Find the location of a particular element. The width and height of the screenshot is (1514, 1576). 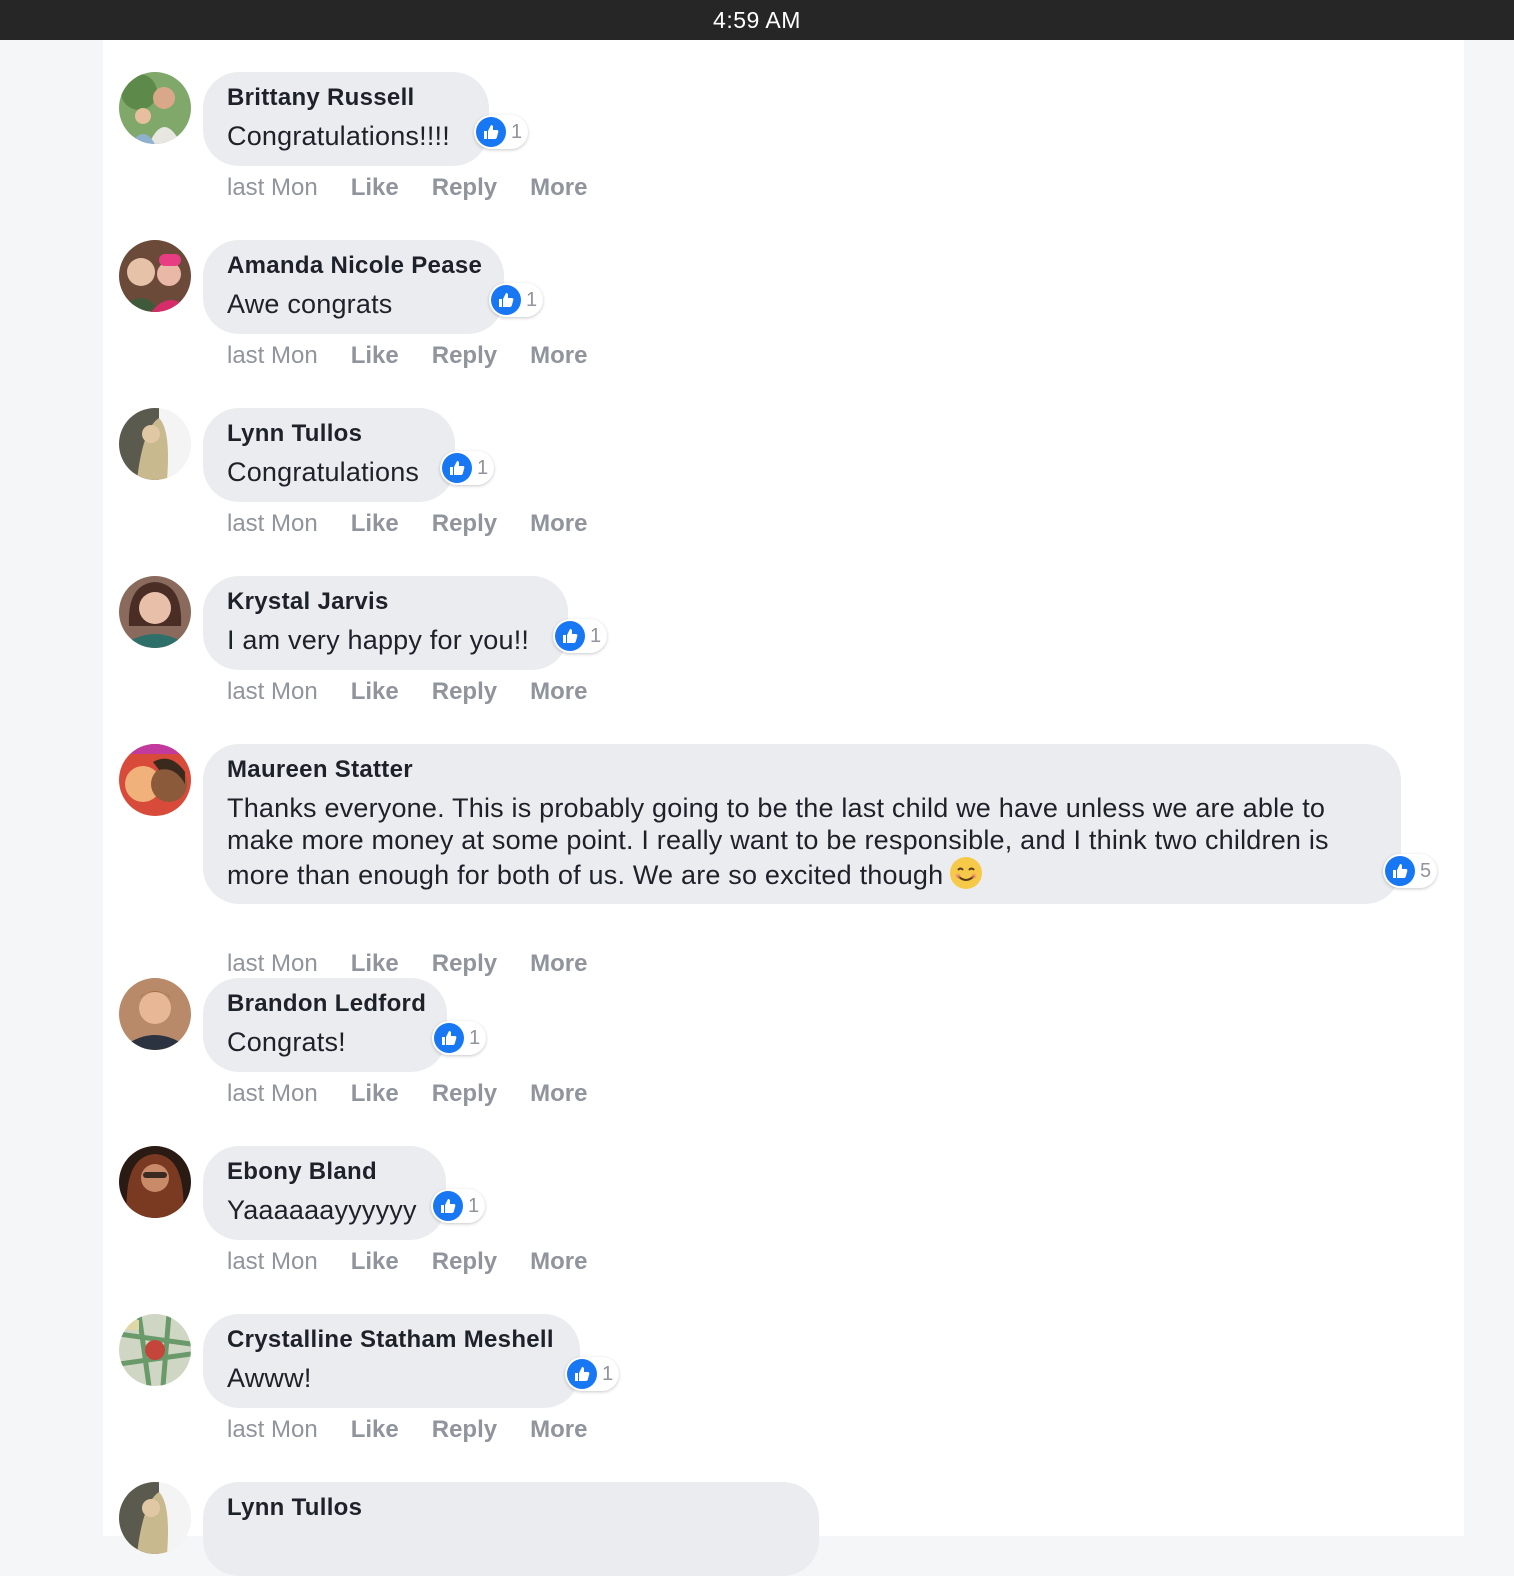

status-bar: 4:59 AM is located at coordinates (757, 20).